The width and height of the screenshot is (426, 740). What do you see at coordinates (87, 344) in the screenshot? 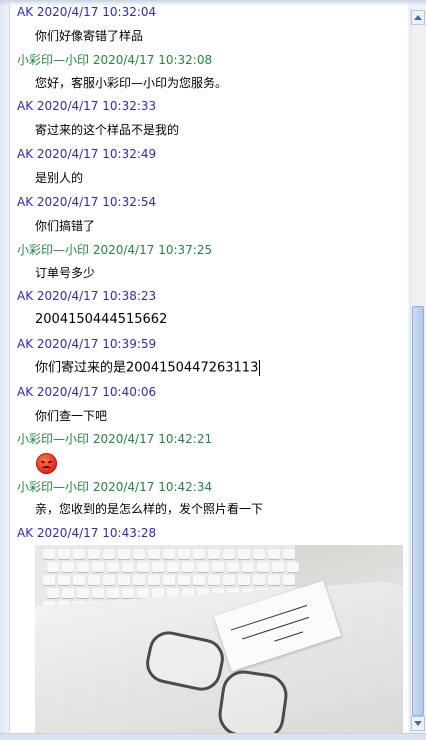
I see `message-header: AK 2020/4/17 10:39:59` at bounding box center [87, 344].